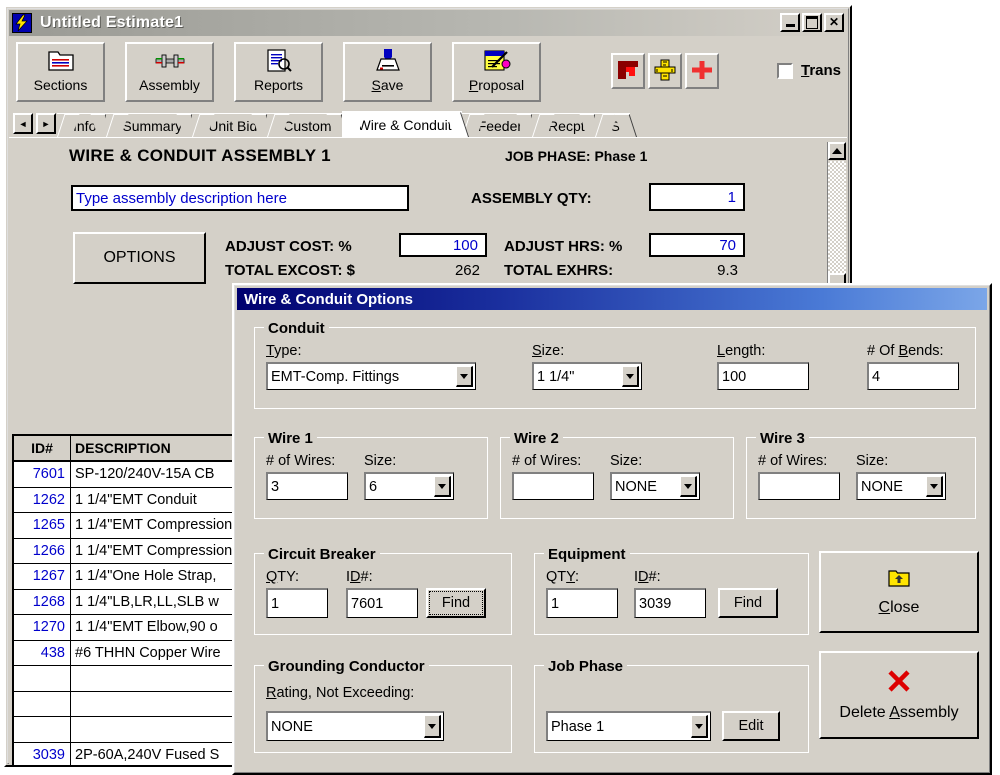 The height and width of the screenshot is (775, 1000). What do you see at coordinates (571, 577) in the screenshot?
I see `eq-qty-accel: Y` at bounding box center [571, 577].